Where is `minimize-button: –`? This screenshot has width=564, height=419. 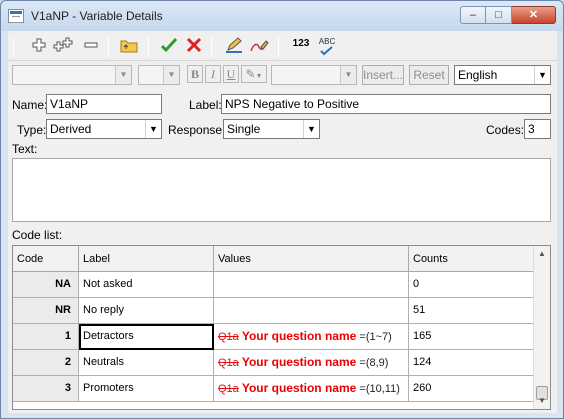
minimize-button: – is located at coordinates (473, 15).